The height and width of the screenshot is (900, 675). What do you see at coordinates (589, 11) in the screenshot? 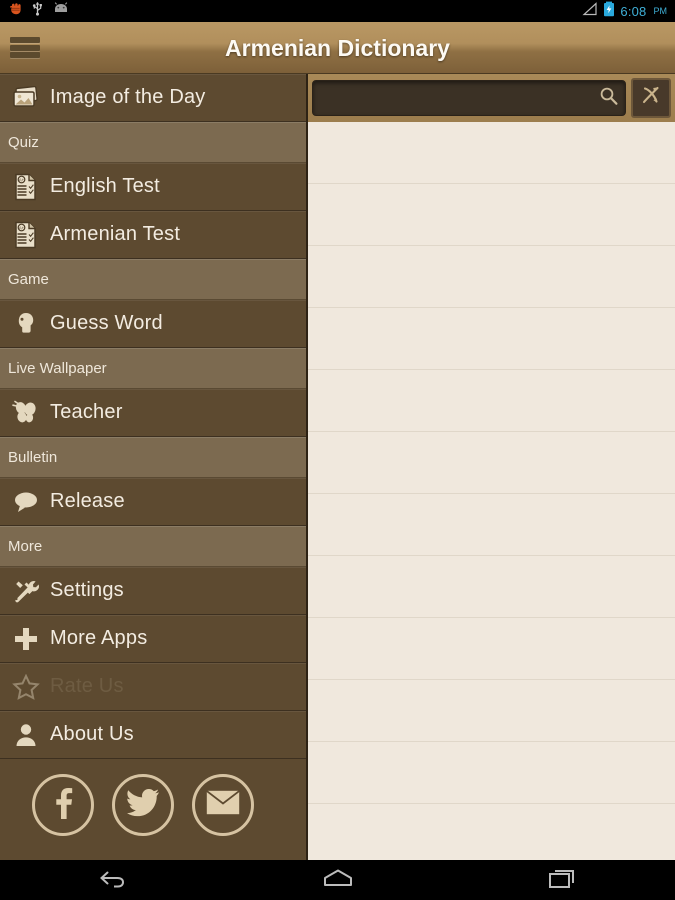
I see `signal-triangle-icon` at bounding box center [589, 11].